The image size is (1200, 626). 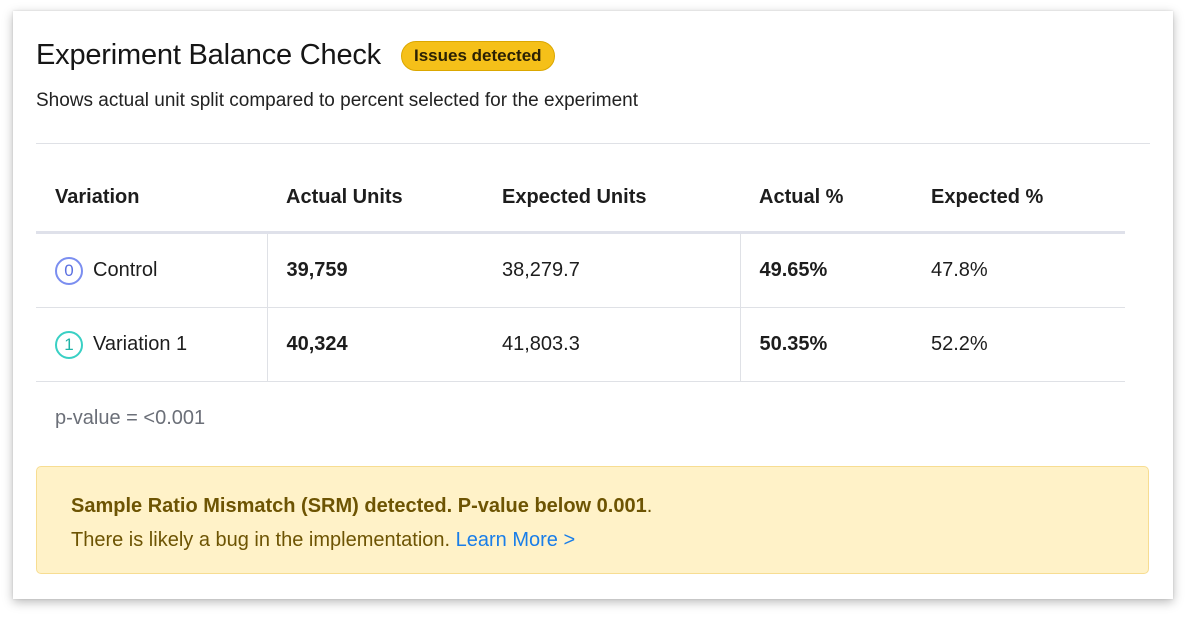 I want to click on actual-units-cell: 39,759, so click(x=374, y=270).